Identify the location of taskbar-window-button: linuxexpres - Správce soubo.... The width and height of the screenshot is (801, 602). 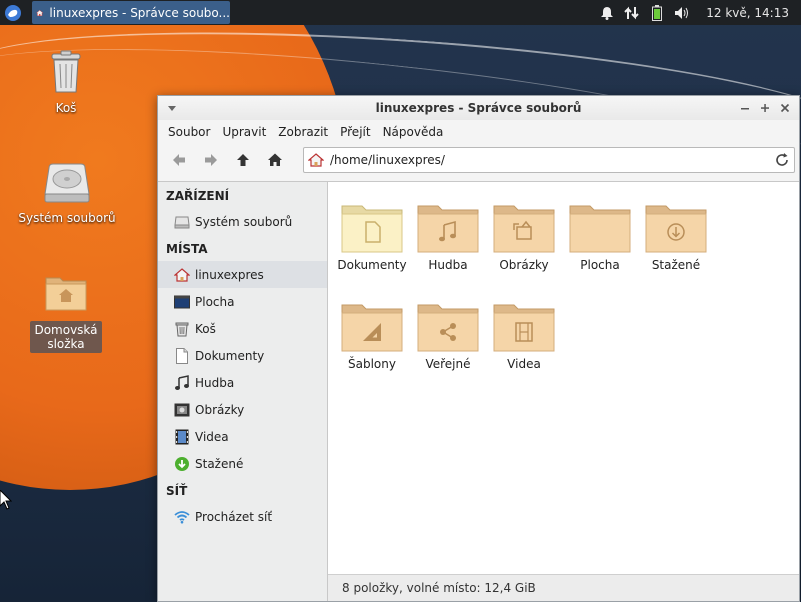
(131, 12).